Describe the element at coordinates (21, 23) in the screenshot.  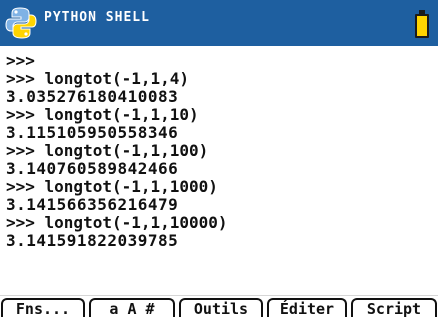
I see `python-logo-icon` at that location.